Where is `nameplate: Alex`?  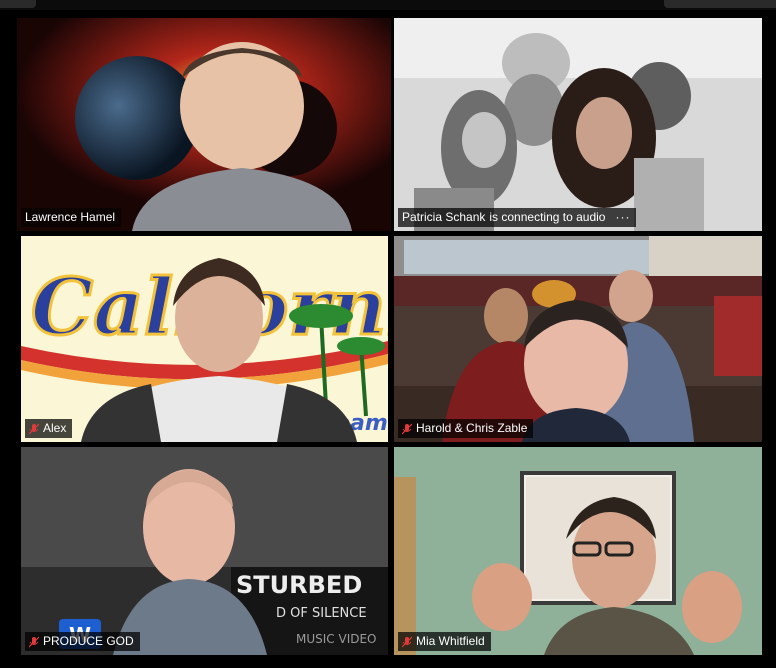 nameplate: Alex is located at coordinates (49, 428).